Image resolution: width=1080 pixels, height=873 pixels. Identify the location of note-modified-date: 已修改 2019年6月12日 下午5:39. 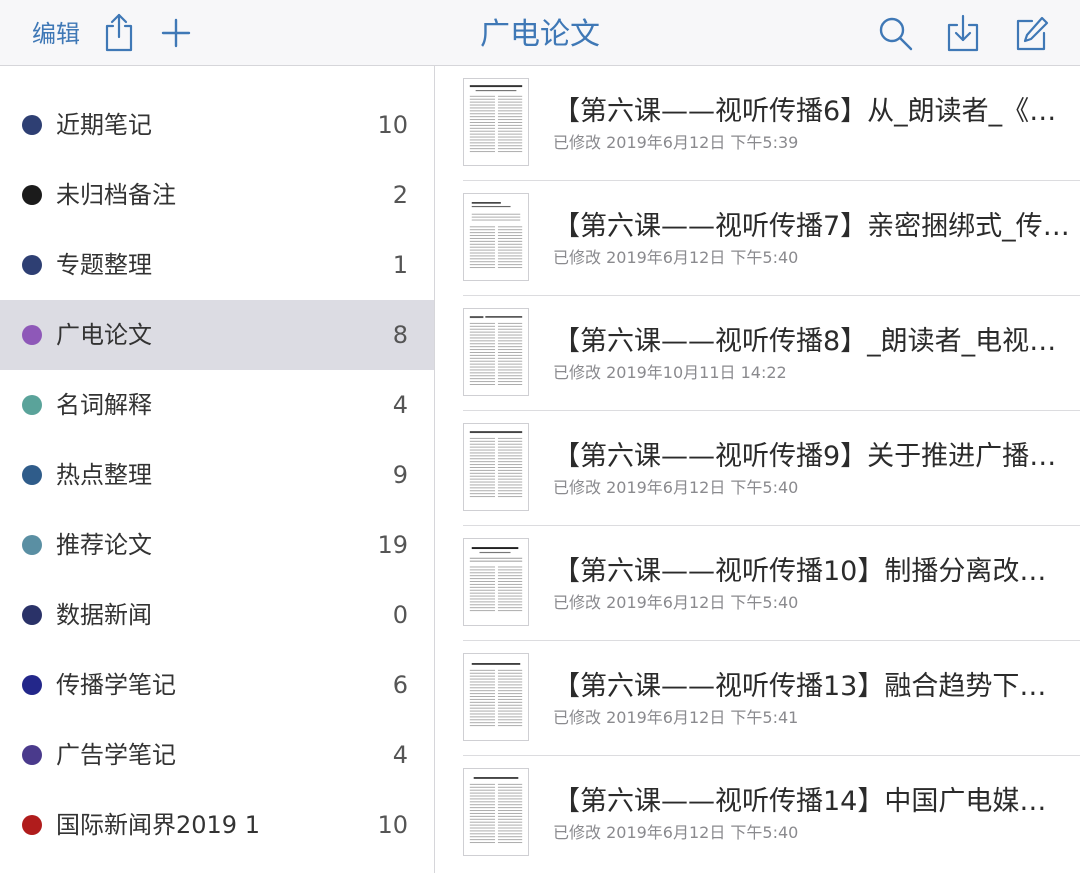
(676, 142).